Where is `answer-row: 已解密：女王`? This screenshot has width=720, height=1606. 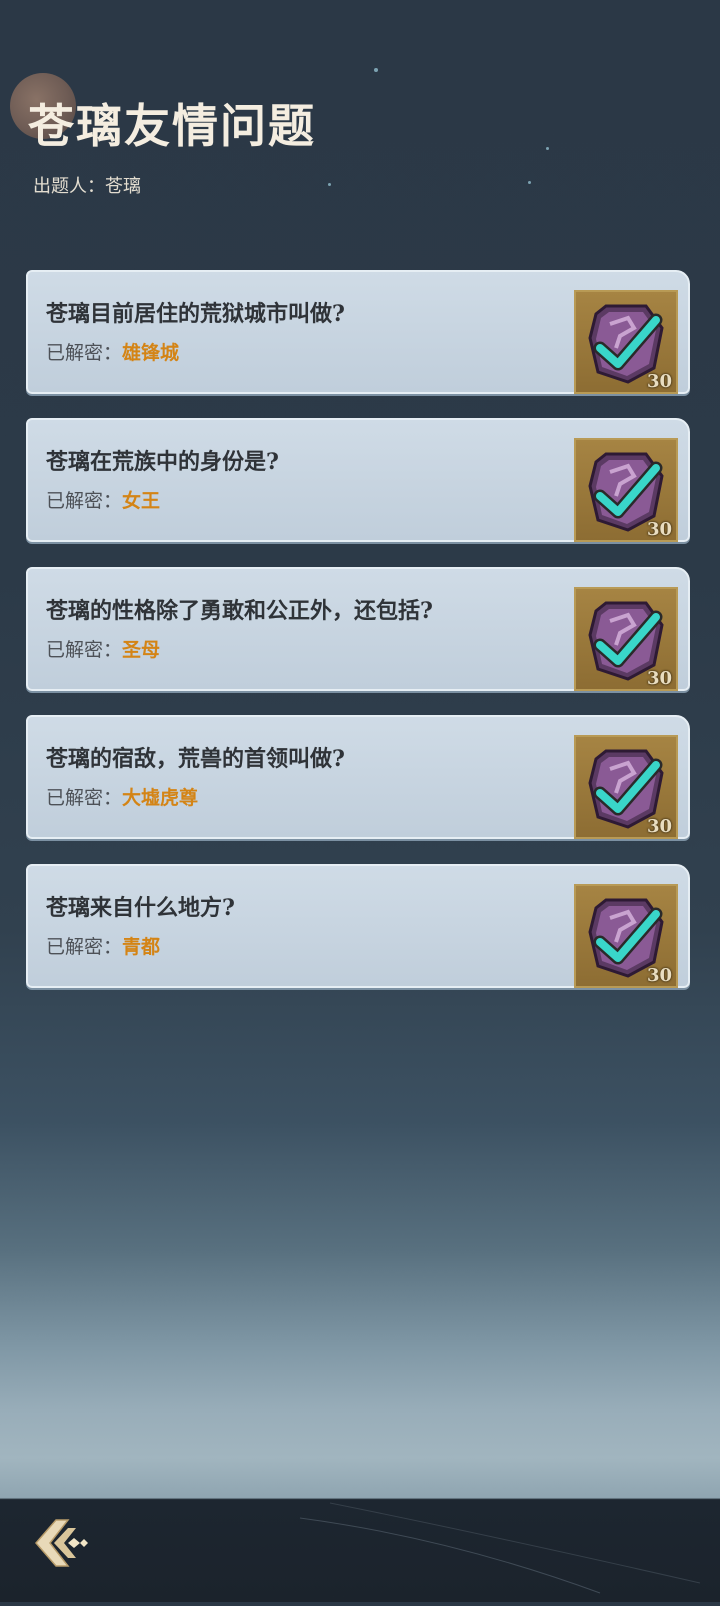 answer-row: 已解密：女王 is located at coordinates (103, 499).